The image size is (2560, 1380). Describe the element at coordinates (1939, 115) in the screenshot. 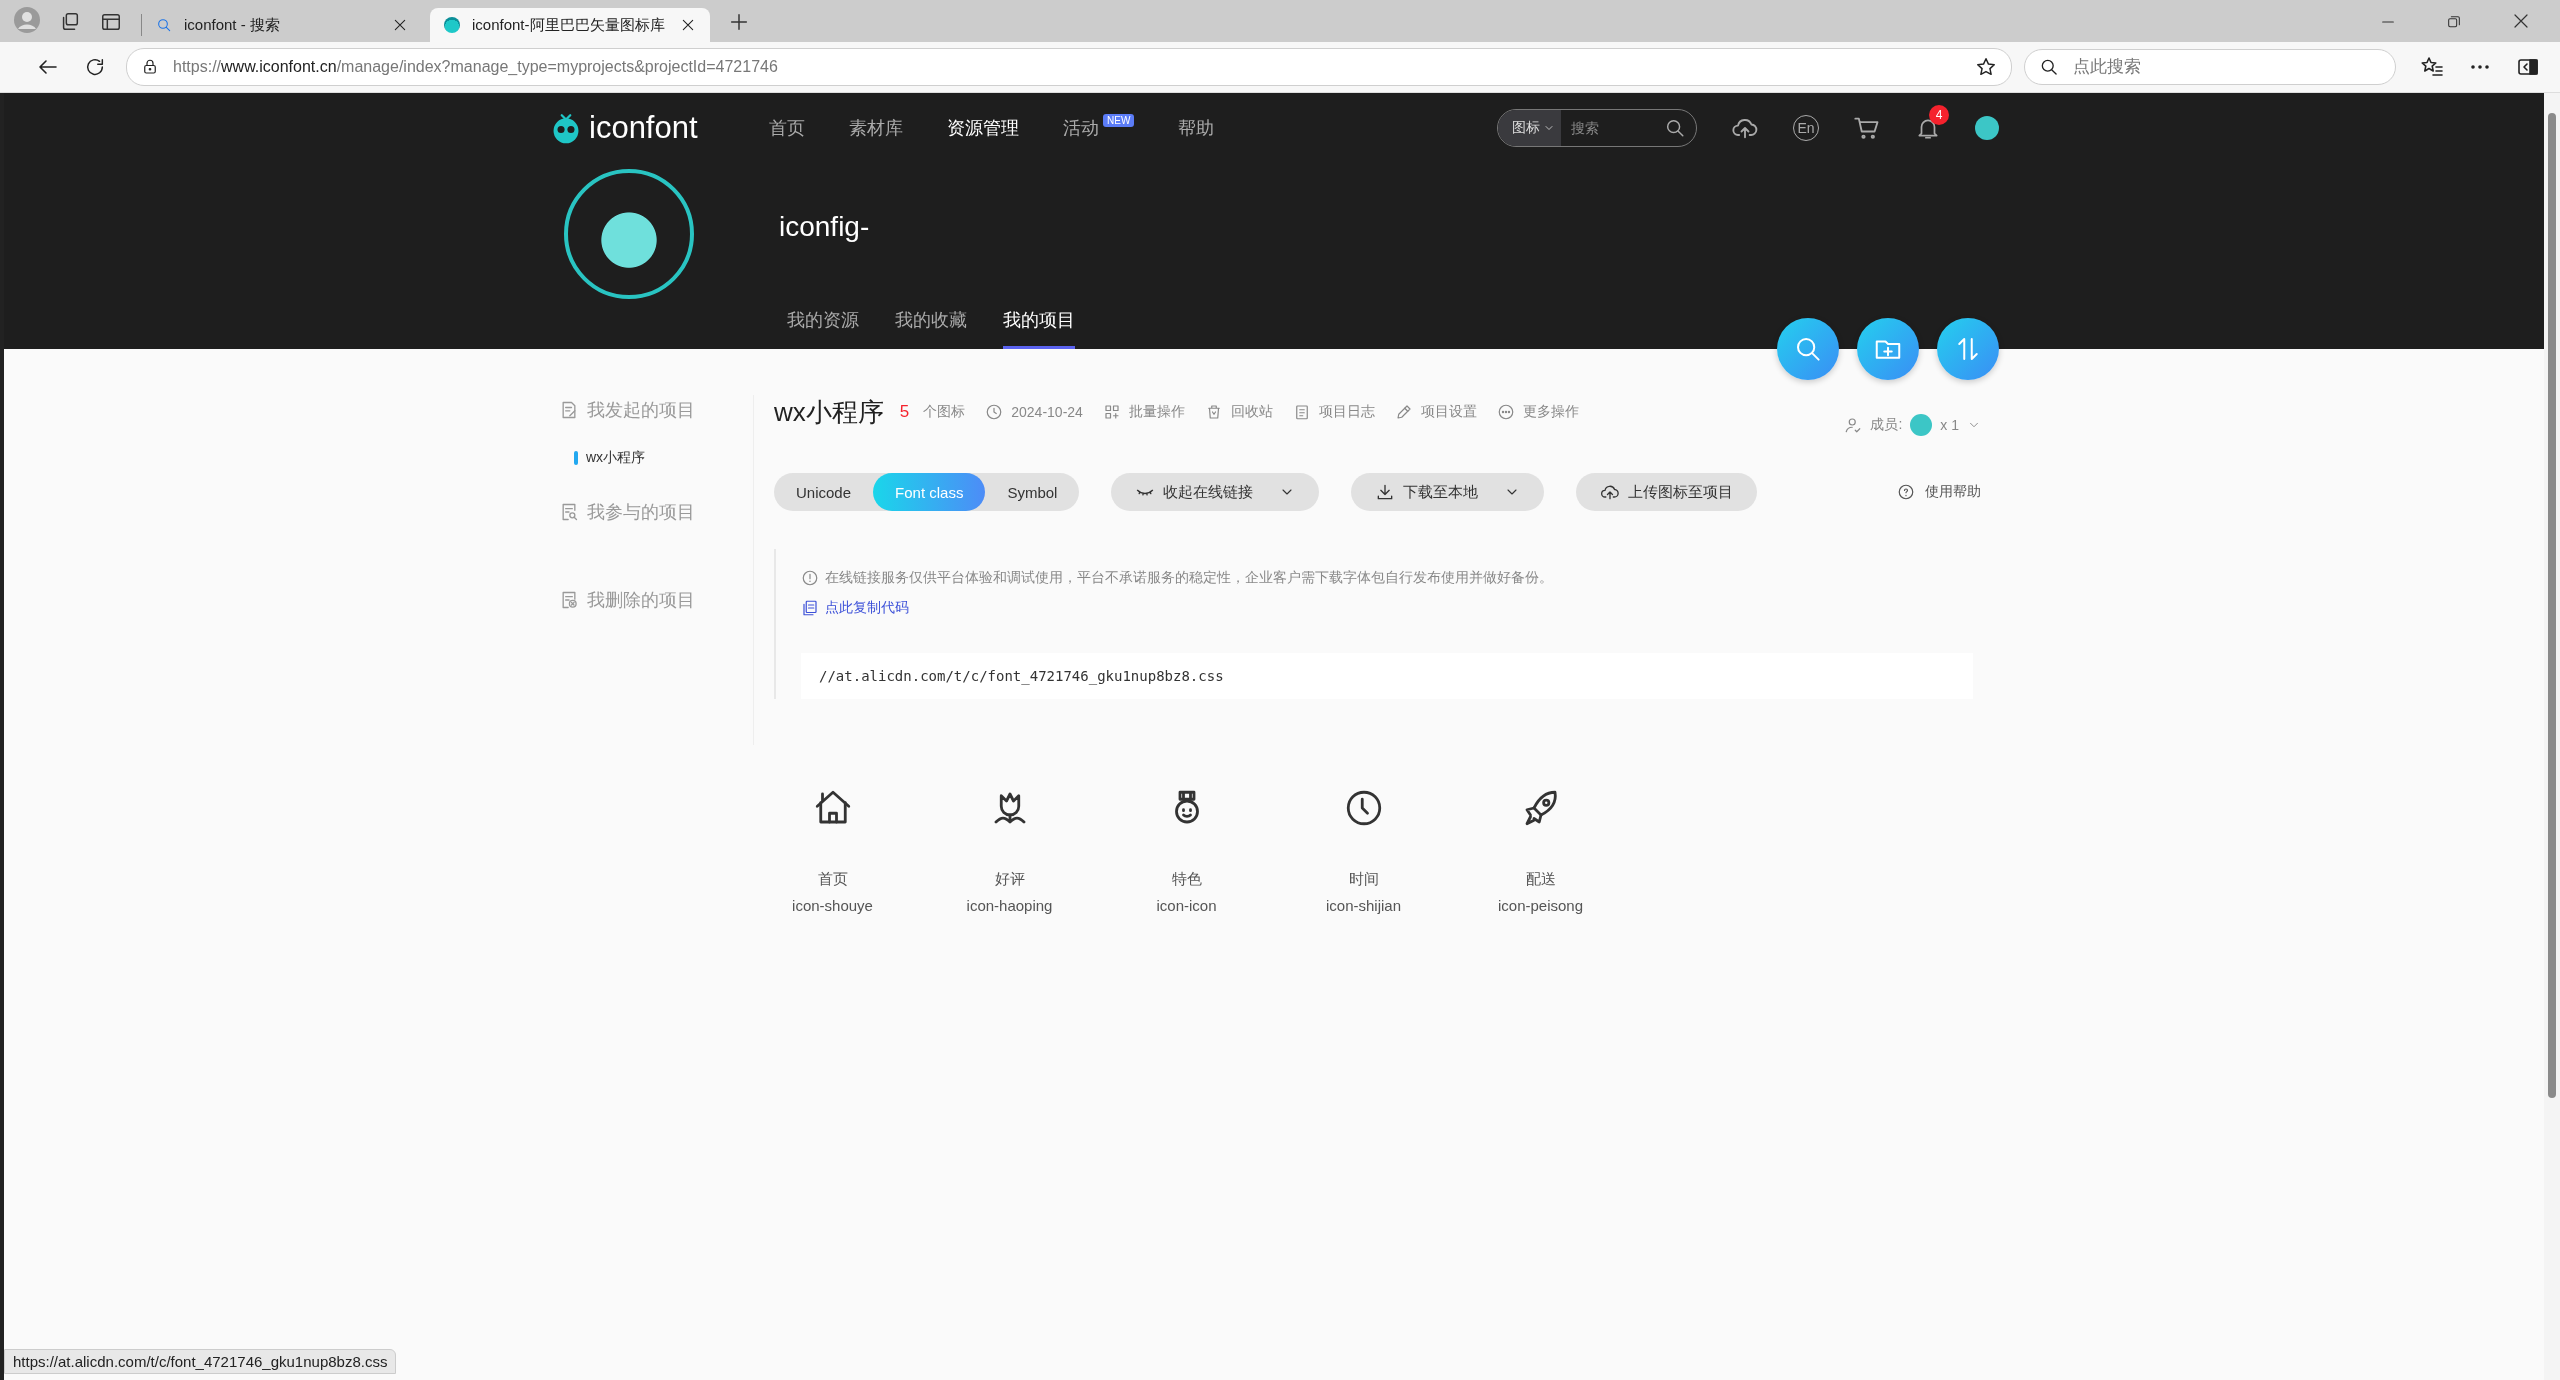

I see `notification-badge: 4` at that location.